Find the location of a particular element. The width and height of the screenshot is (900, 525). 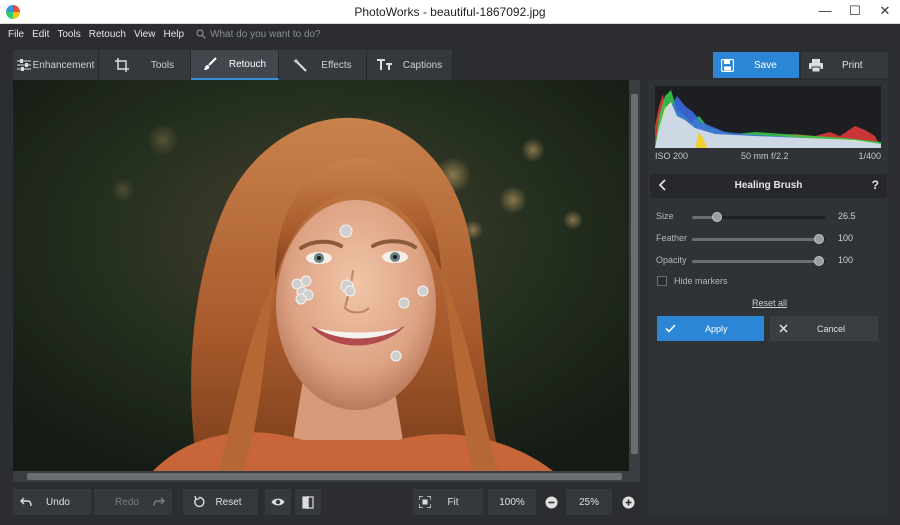

zoom-100-button: 100% is located at coordinates (512, 502).